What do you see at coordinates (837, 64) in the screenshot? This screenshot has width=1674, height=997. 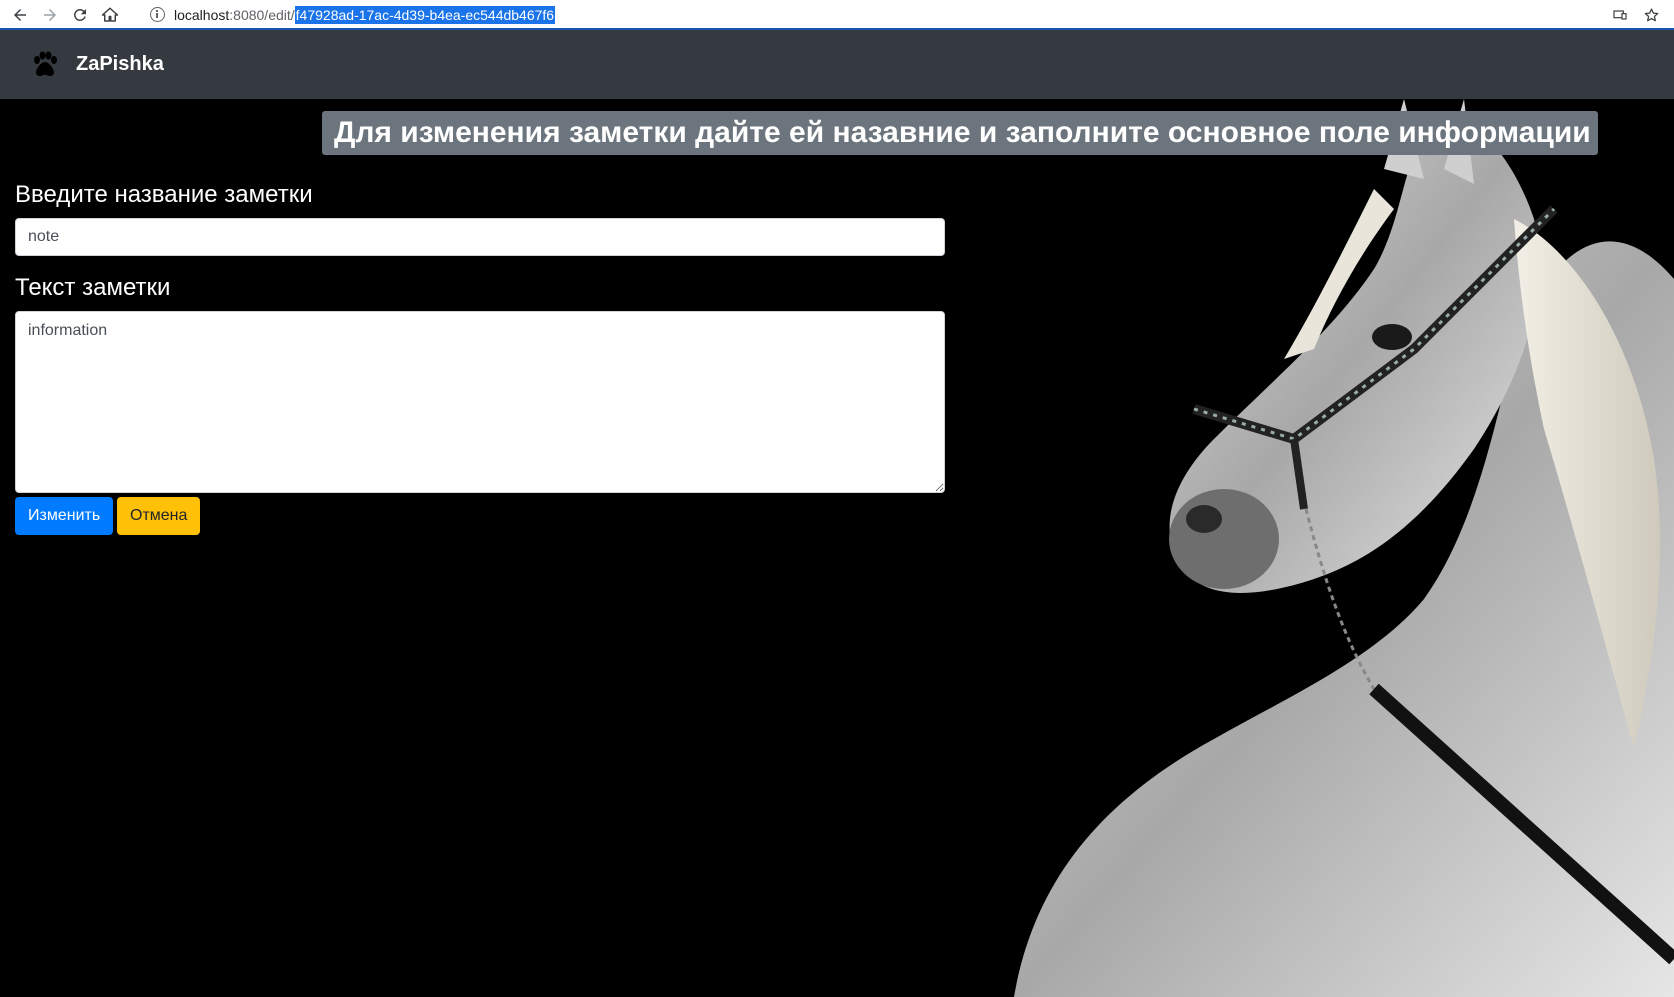 I see `navbar: ZaPishka` at bounding box center [837, 64].